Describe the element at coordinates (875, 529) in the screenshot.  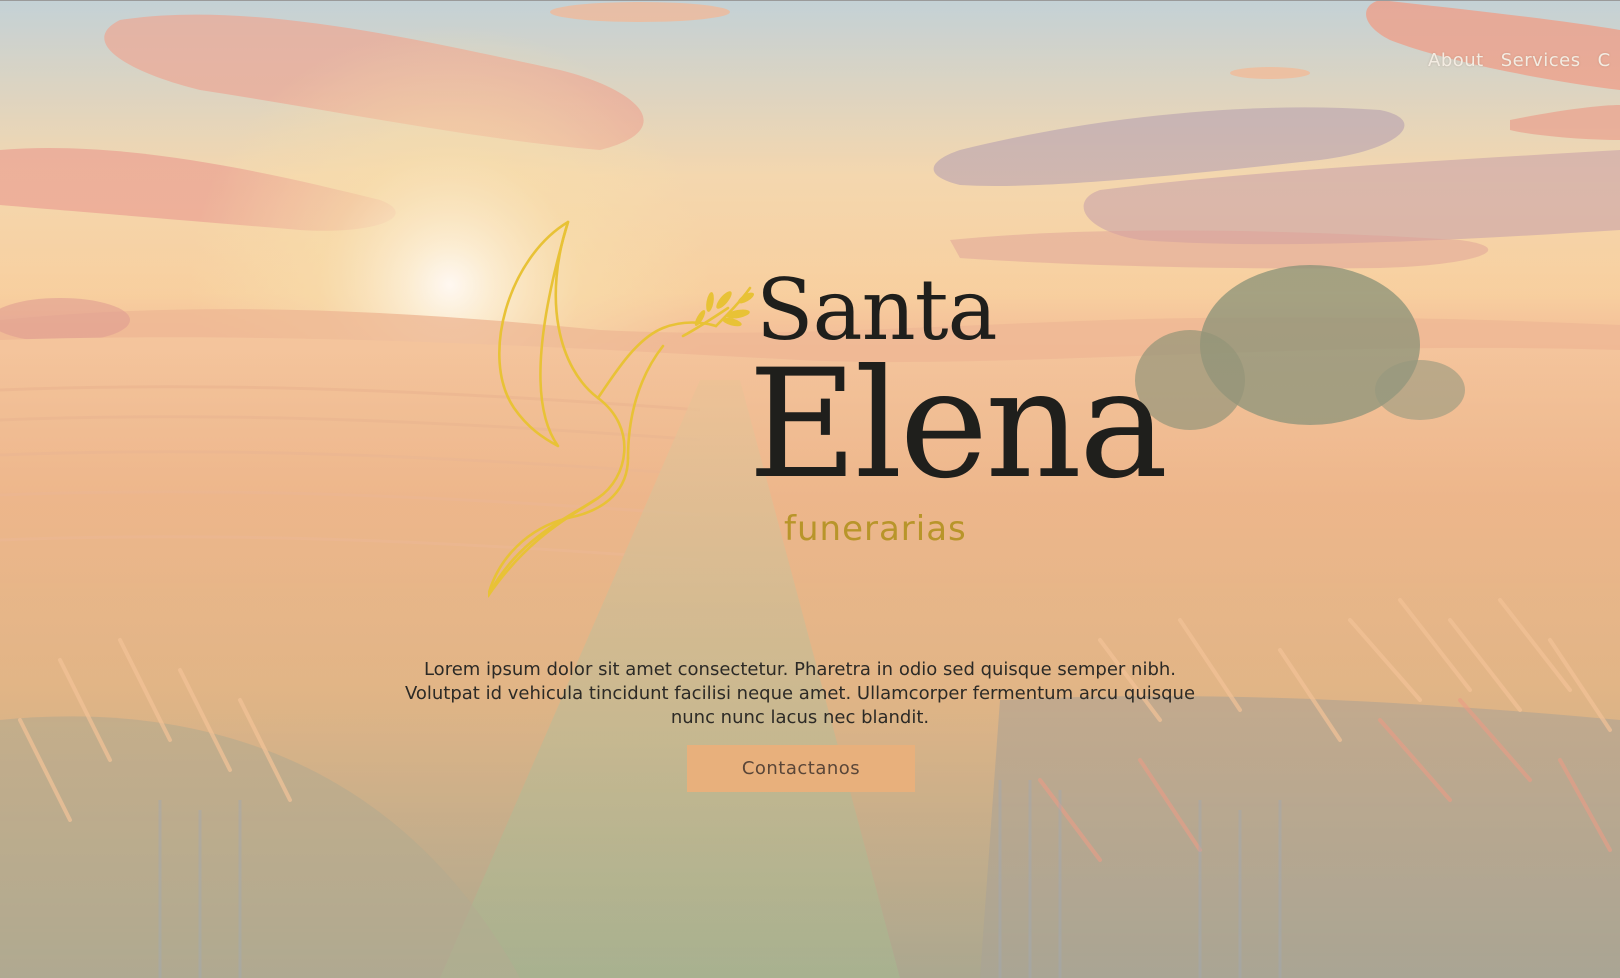
I see `brand-tagline: funerarias` at that location.